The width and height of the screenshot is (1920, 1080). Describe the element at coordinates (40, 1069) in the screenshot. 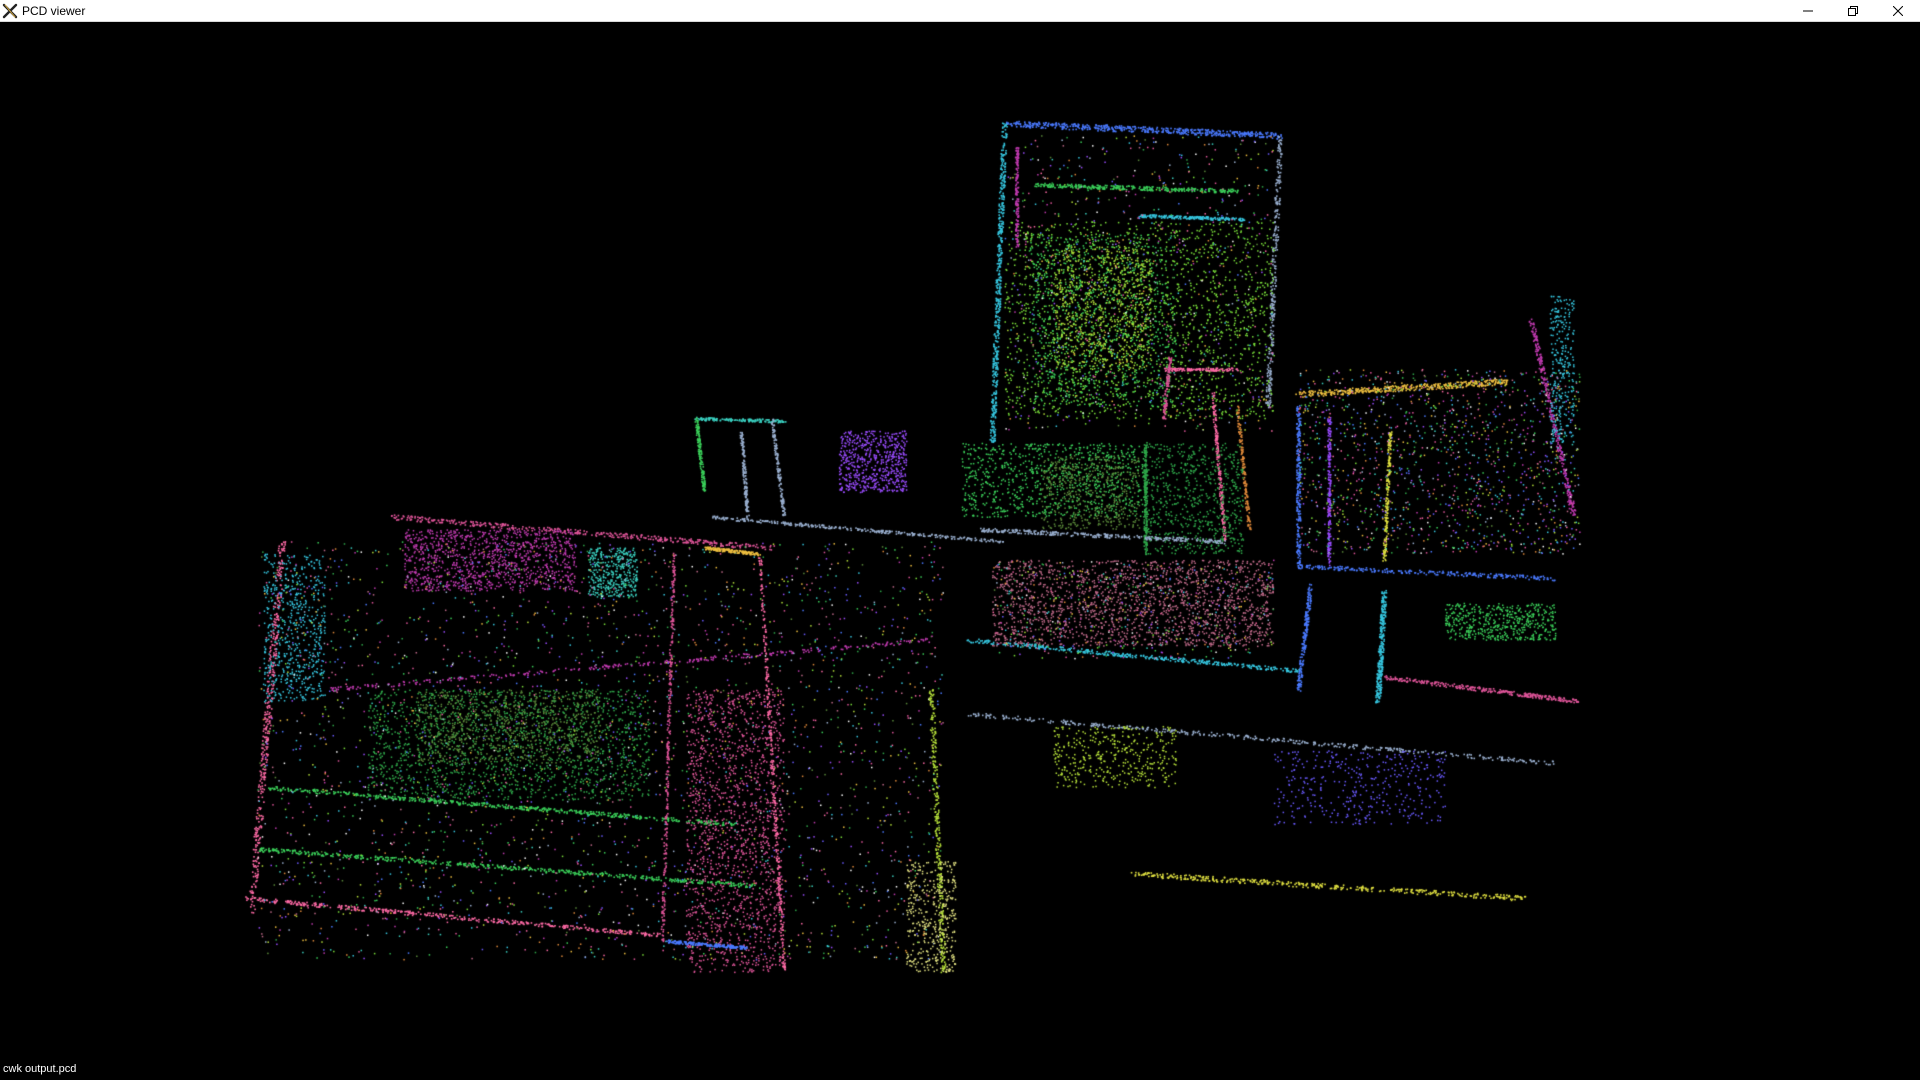

I see `file-name-label: cwk output.pcd` at that location.